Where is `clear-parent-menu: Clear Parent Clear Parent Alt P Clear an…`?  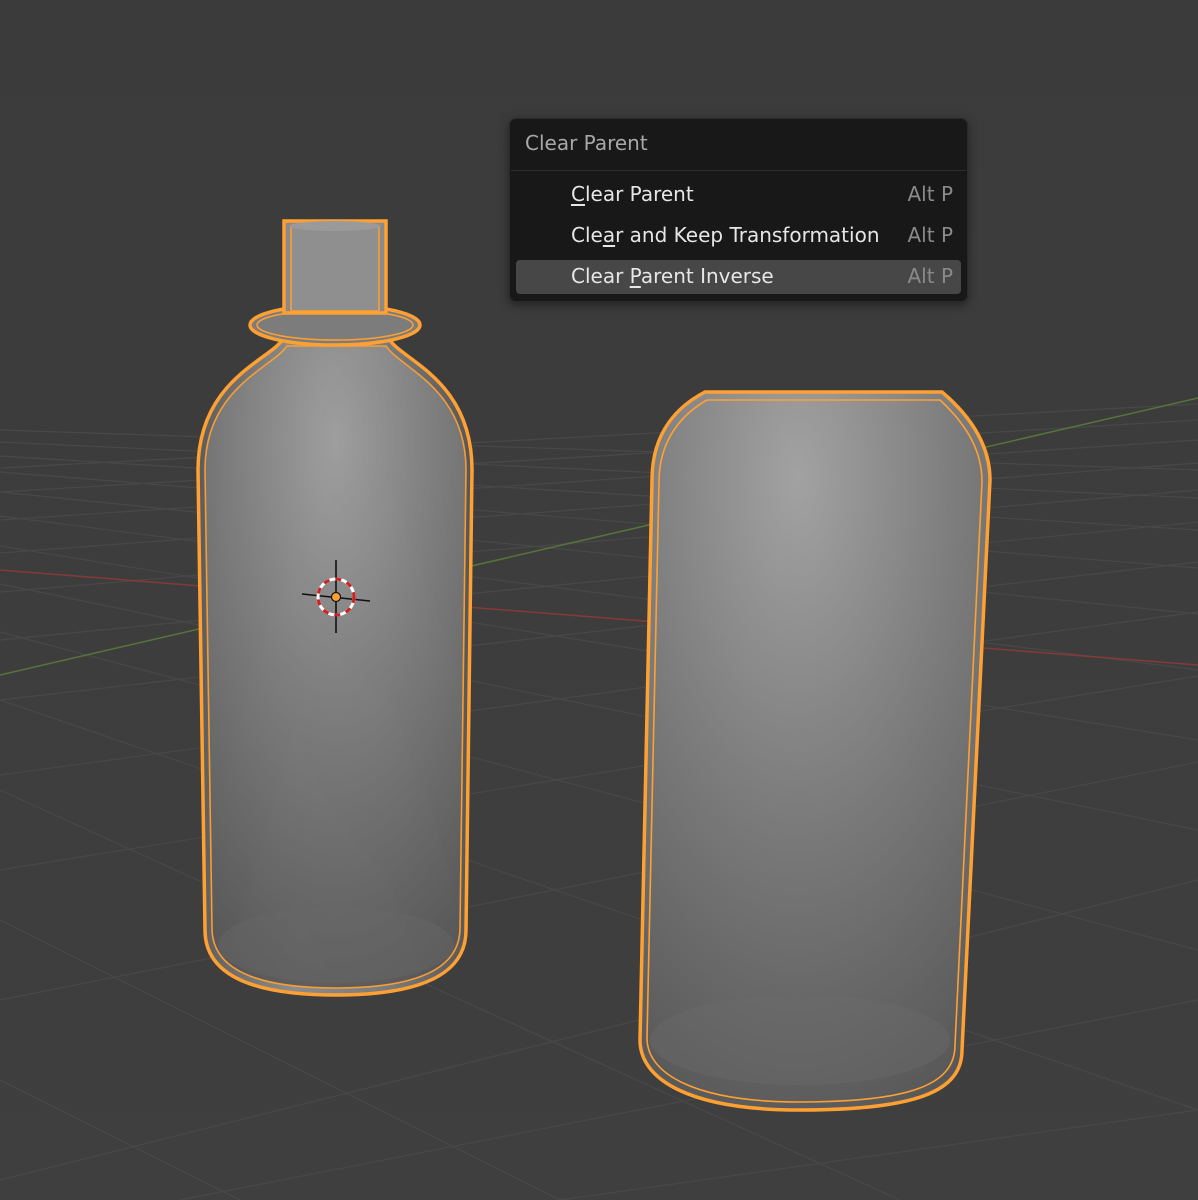 clear-parent-menu: Clear Parent Clear Parent Alt P Clear an… is located at coordinates (738, 210).